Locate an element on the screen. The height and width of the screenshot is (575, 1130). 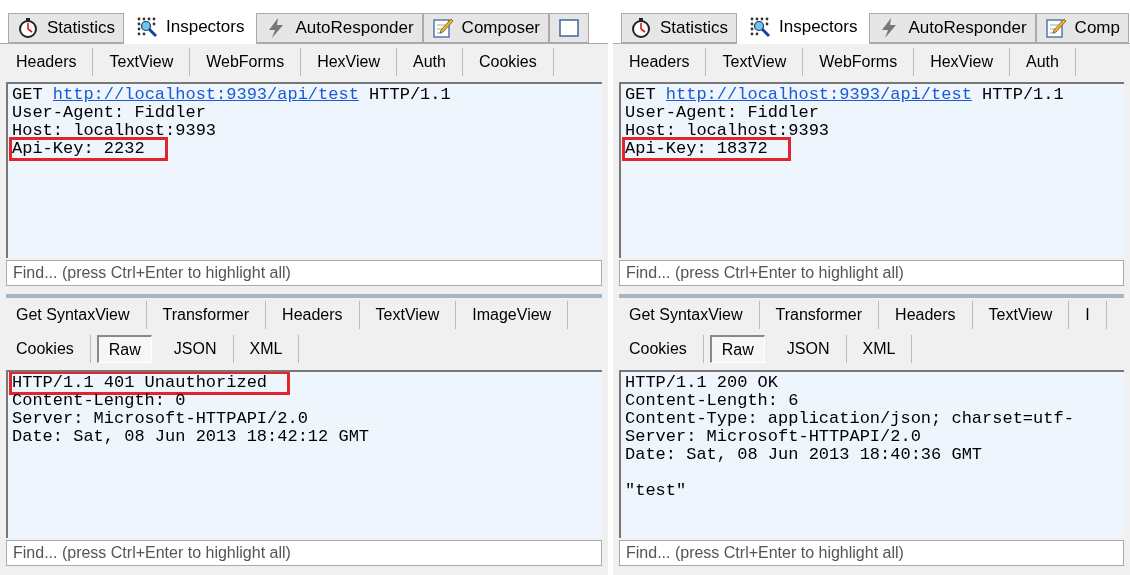
text-line: Content-Length: 6 is located at coordinates (712, 401).